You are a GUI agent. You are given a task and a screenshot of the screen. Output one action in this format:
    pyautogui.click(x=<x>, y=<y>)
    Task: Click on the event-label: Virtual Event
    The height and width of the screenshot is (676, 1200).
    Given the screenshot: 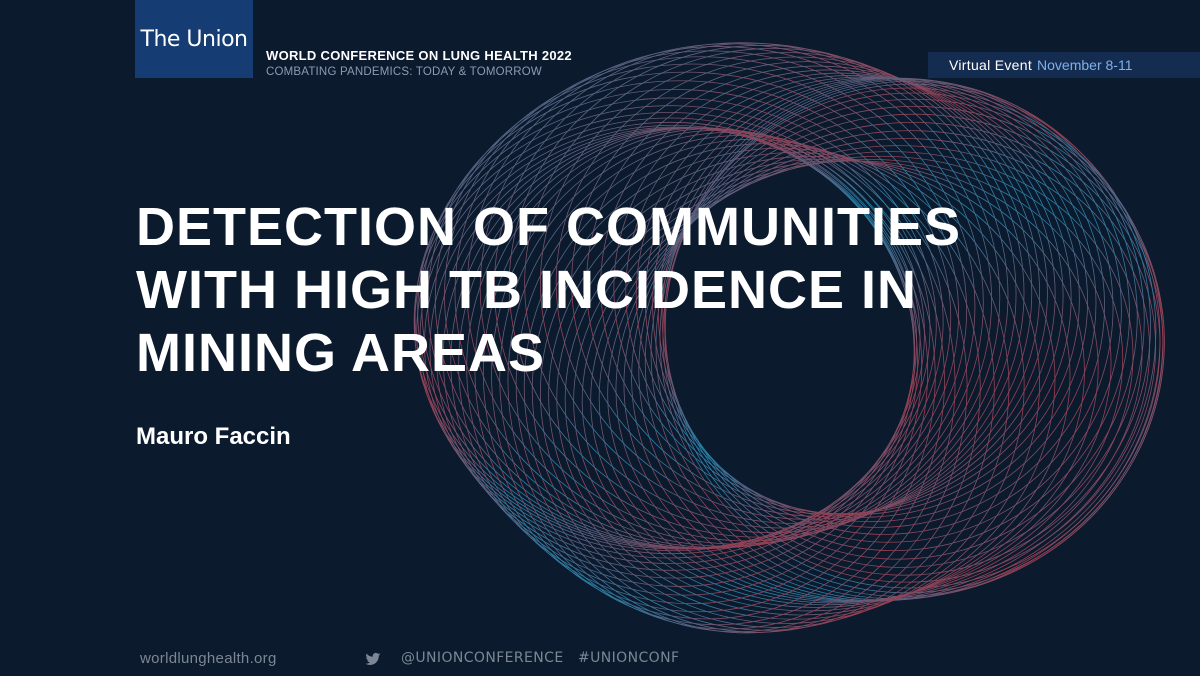 What is the action you would take?
    pyautogui.click(x=991, y=65)
    